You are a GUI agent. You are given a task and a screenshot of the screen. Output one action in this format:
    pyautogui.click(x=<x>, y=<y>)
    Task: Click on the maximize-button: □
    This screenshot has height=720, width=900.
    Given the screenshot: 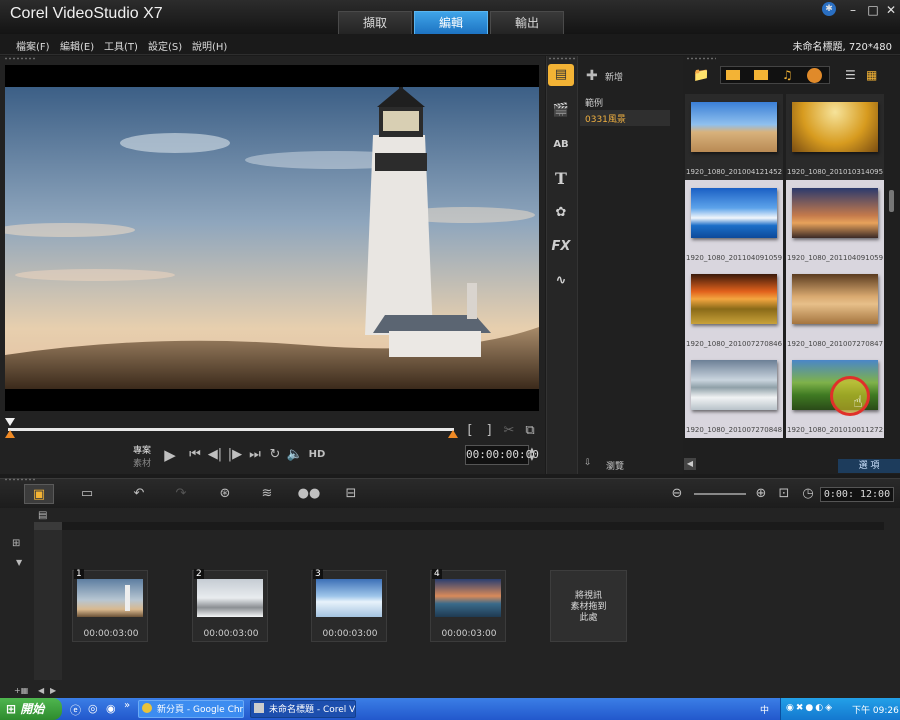 What is the action you would take?
    pyautogui.click(x=873, y=10)
    